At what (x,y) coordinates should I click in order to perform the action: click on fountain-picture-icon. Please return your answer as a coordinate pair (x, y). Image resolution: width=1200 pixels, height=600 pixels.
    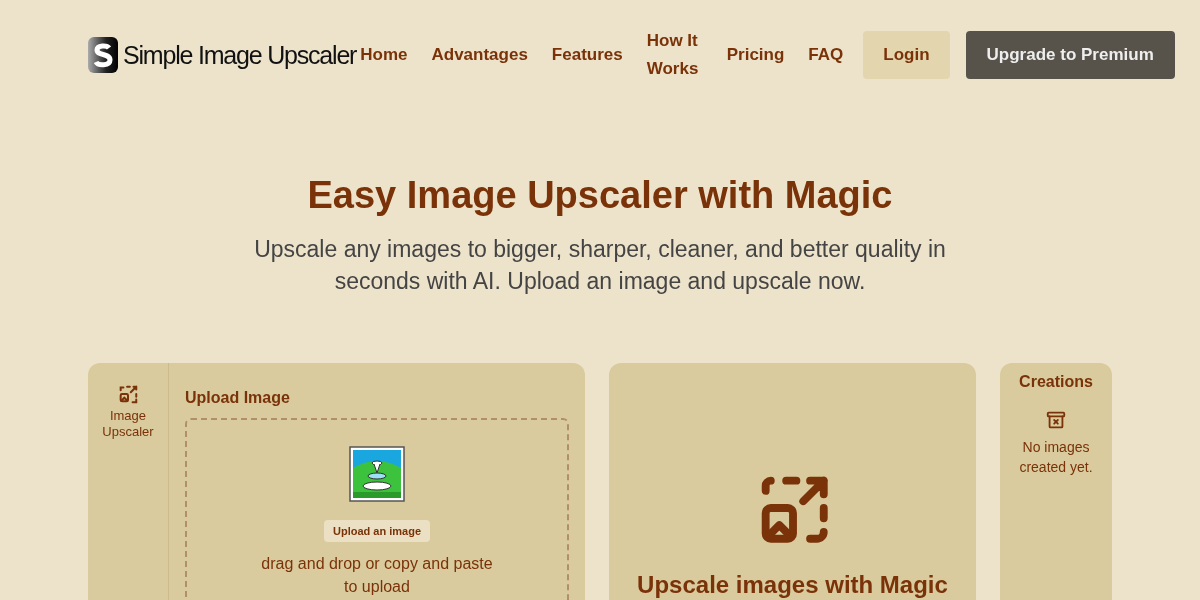
    Looking at the image, I should click on (377, 474).